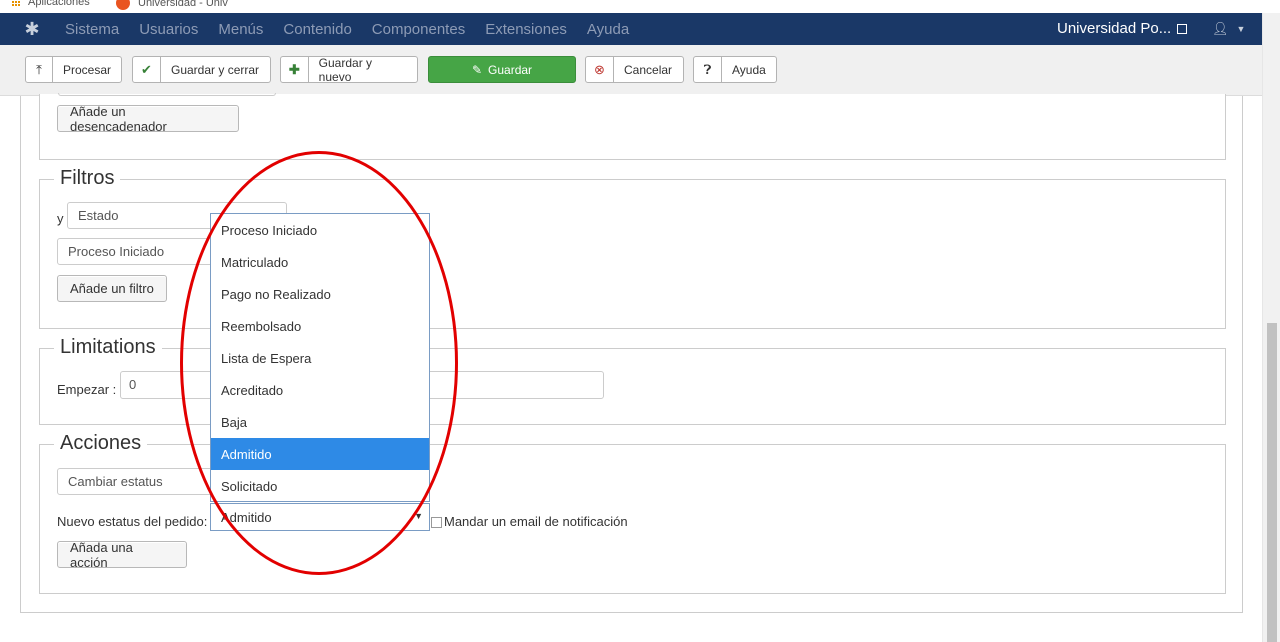 Image resolution: width=1280 pixels, height=642 pixels. What do you see at coordinates (240, 29) in the screenshot?
I see `menu-menus: Menús` at bounding box center [240, 29].